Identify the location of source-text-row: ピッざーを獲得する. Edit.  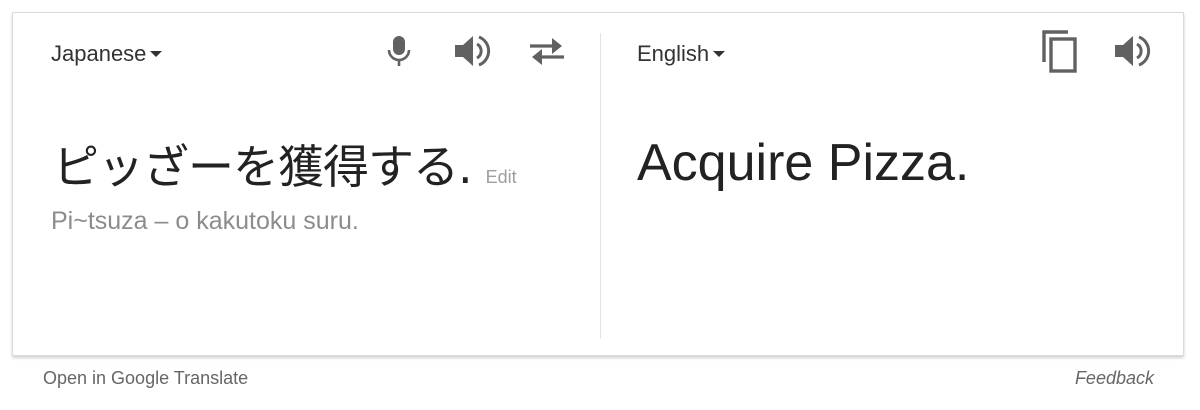
(285, 164).